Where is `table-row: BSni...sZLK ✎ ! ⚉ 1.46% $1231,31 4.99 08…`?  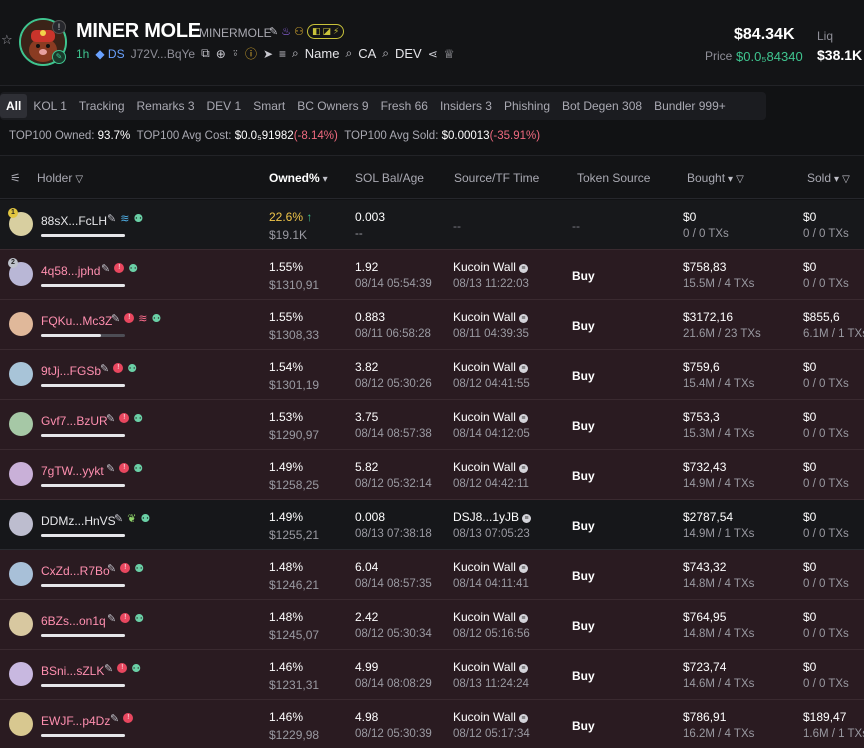
table-row: BSni...sZLK ✎ ! ⚉ 1.46% $1231,31 4.99 08… is located at coordinates (432, 675).